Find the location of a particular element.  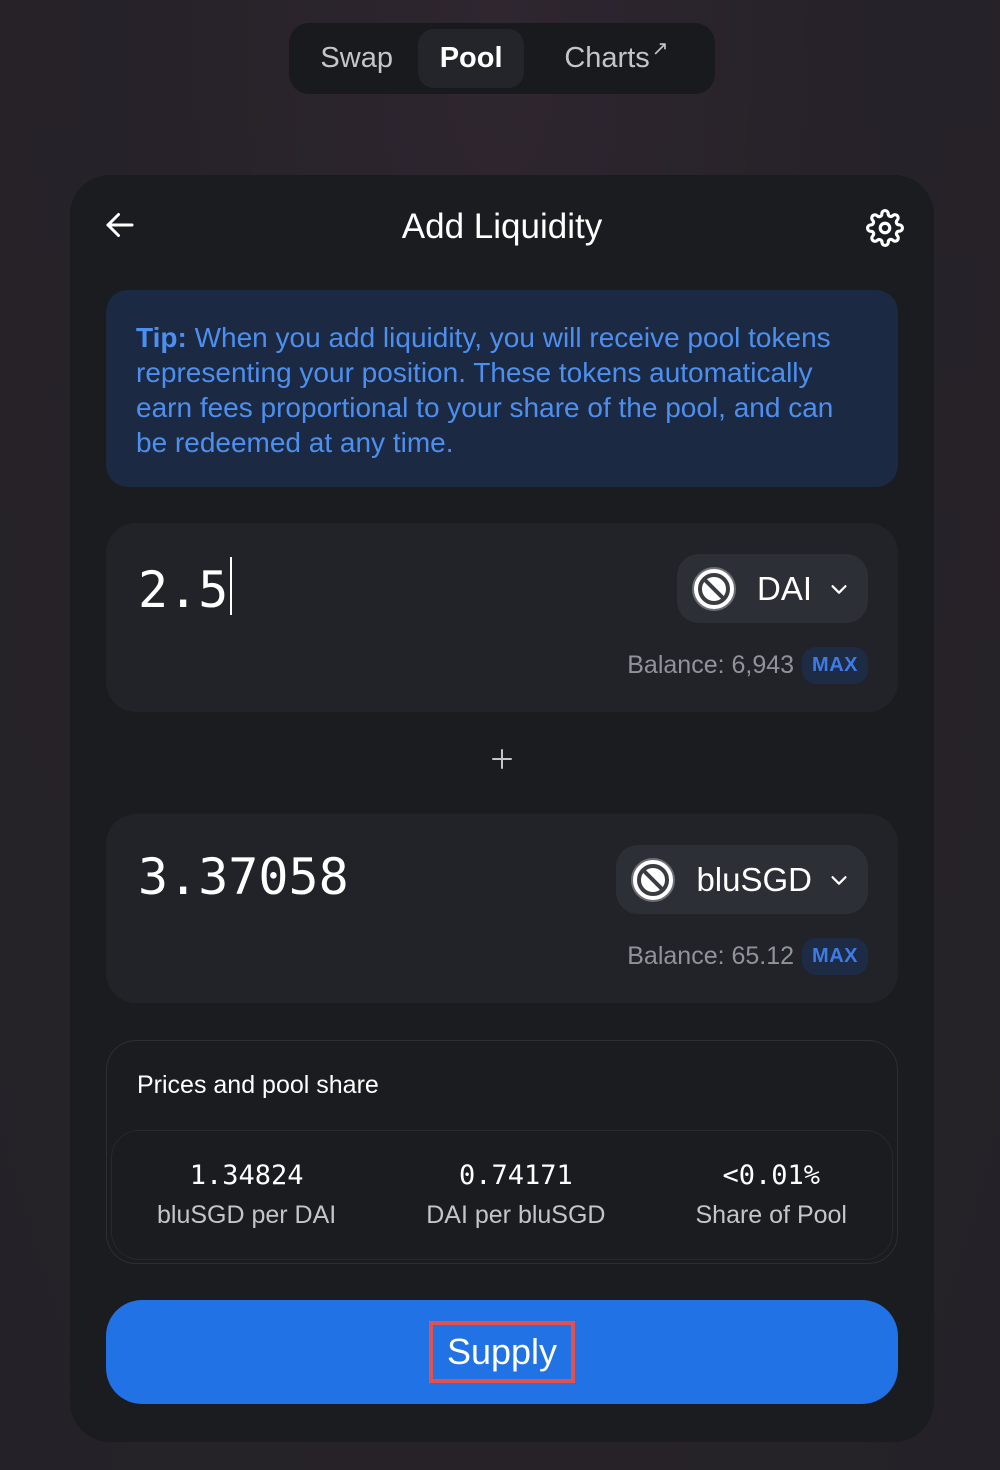

amount-value-b: 3.37058 is located at coordinates (243, 877).